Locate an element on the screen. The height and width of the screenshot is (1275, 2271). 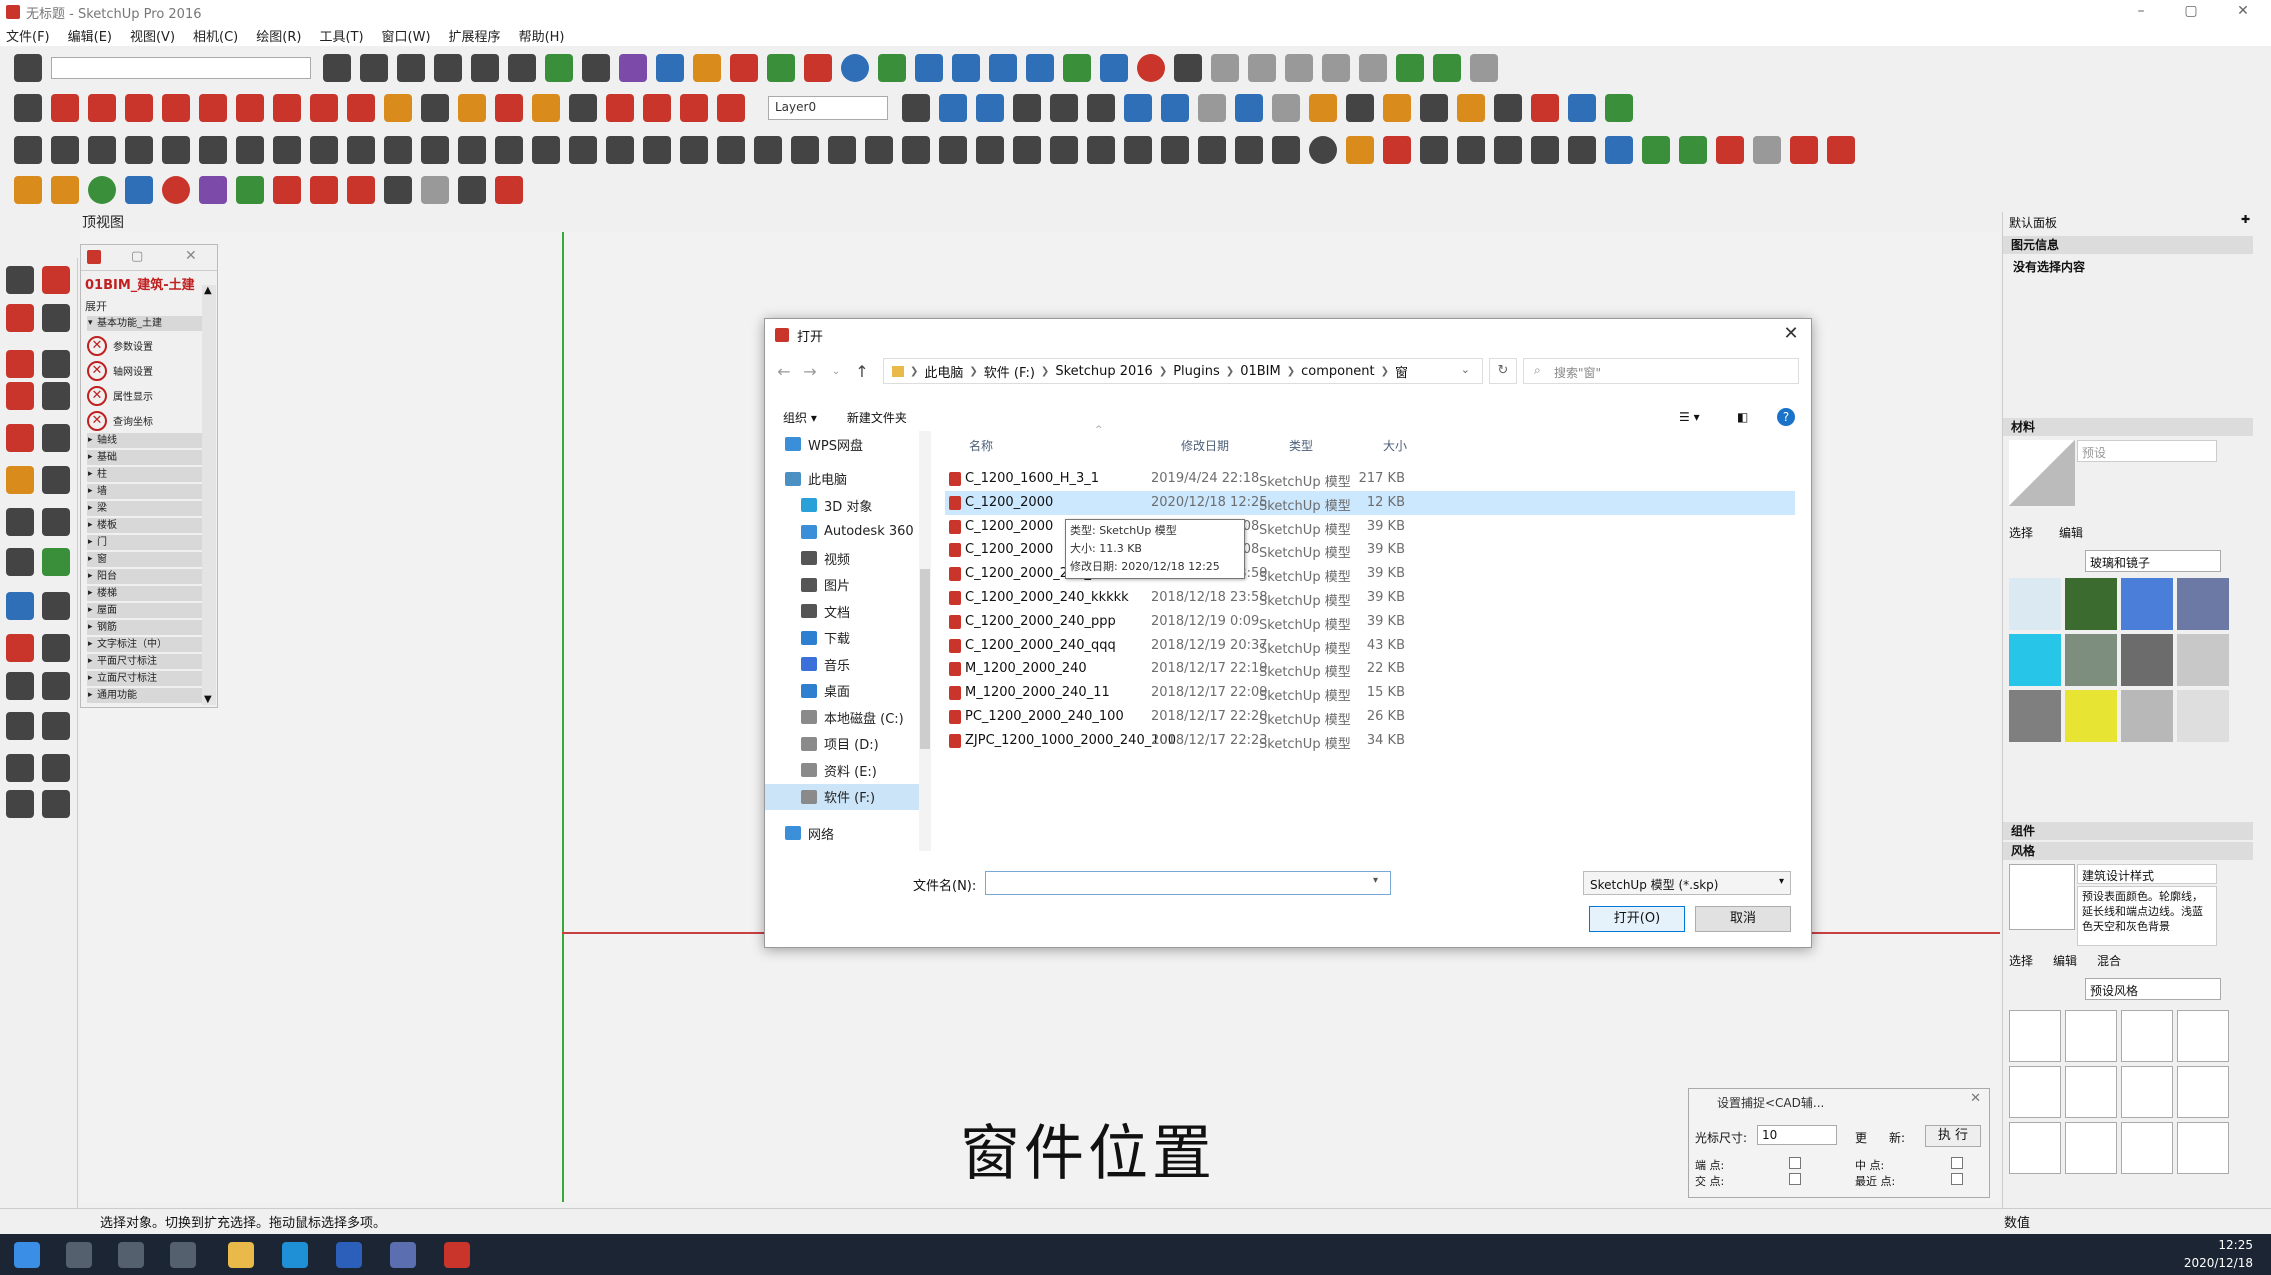
prev-icon is located at coordinates (1262, 68).